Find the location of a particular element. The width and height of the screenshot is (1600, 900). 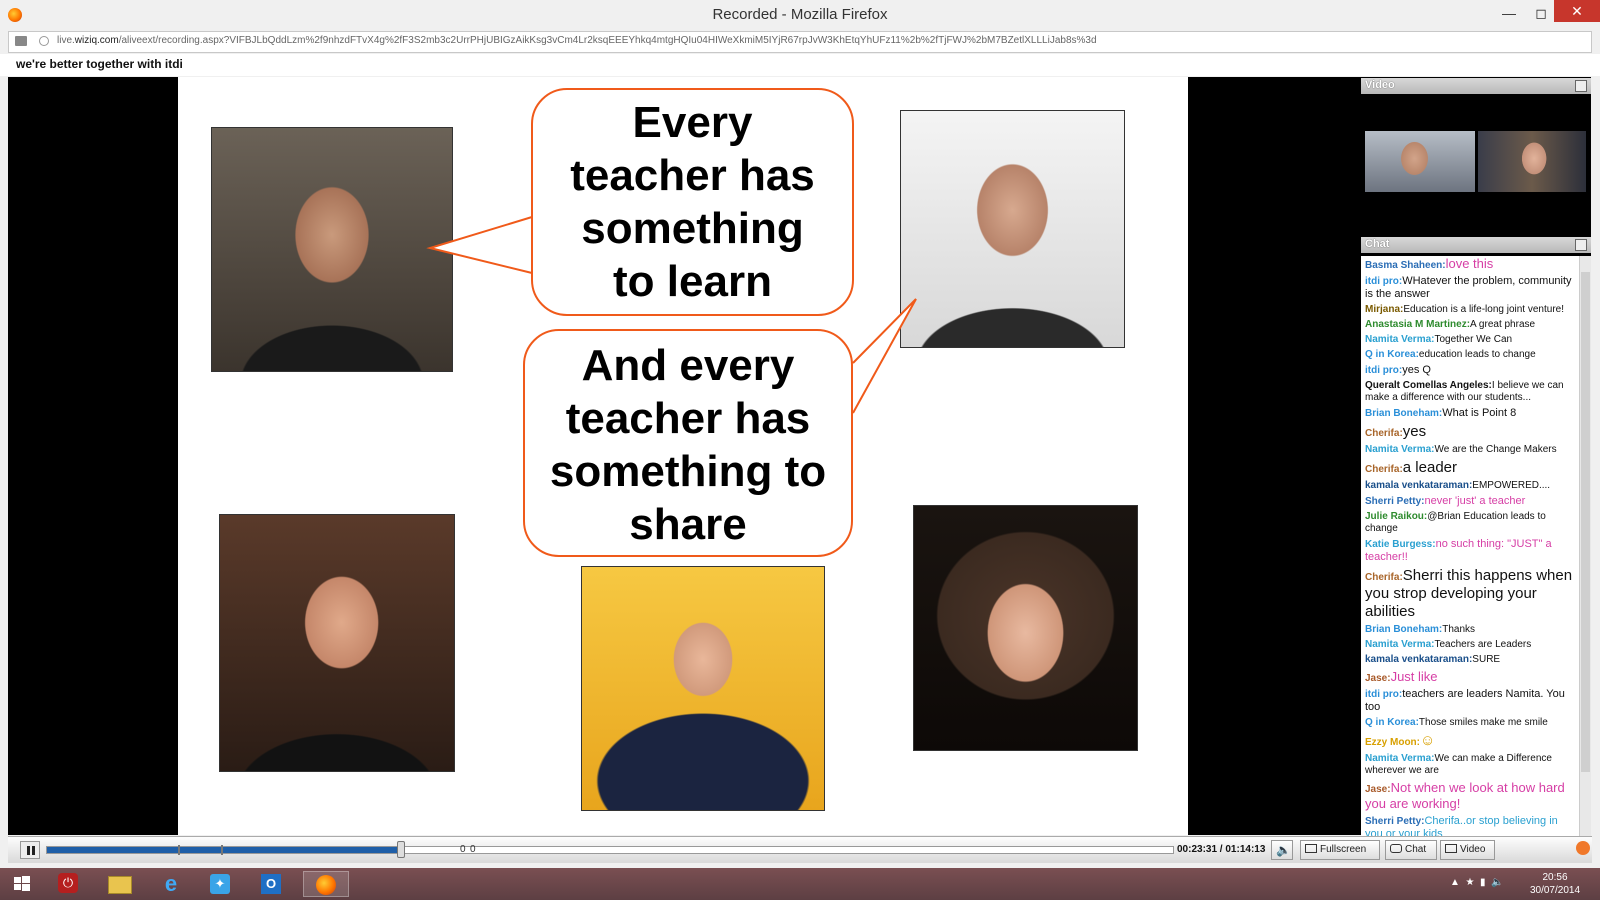

bubble-line: Every is located at coordinates (692, 122).